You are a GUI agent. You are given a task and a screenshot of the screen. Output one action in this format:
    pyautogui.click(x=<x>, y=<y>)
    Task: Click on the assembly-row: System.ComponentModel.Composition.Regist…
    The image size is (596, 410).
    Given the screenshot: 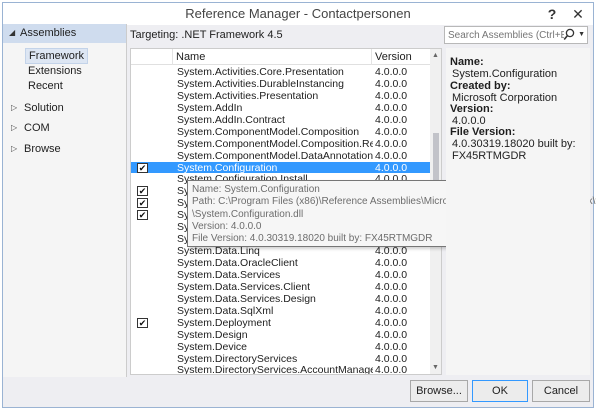 What is the action you would take?
    pyautogui.click(x=280, y=144)
    